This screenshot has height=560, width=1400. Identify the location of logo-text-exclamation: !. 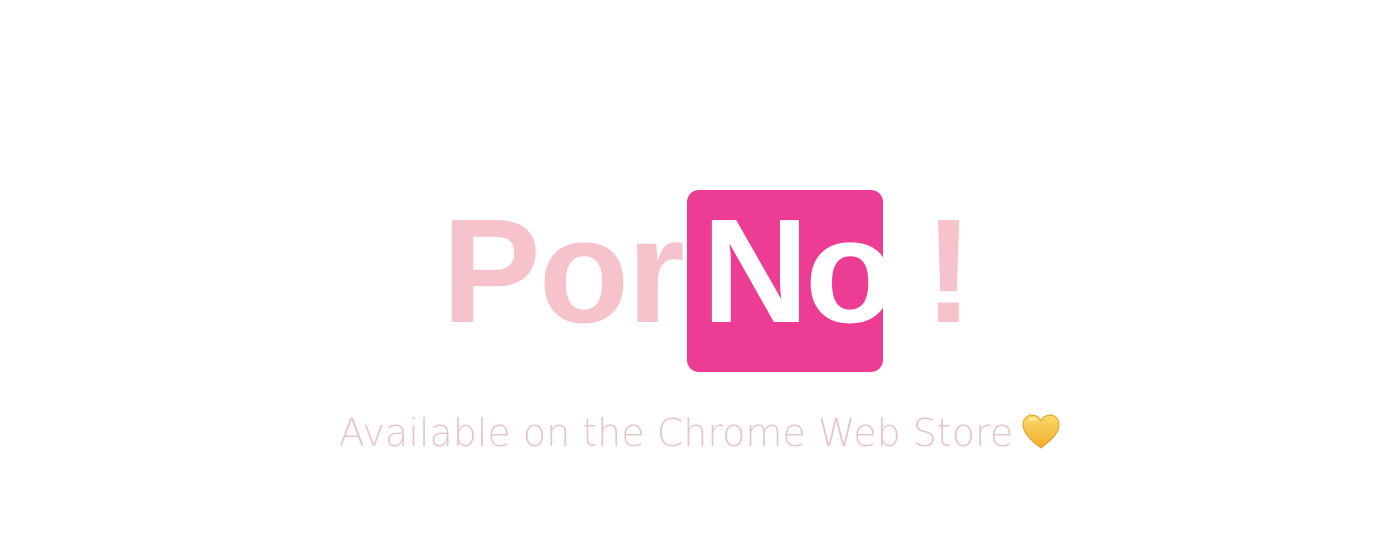
(949, 271).